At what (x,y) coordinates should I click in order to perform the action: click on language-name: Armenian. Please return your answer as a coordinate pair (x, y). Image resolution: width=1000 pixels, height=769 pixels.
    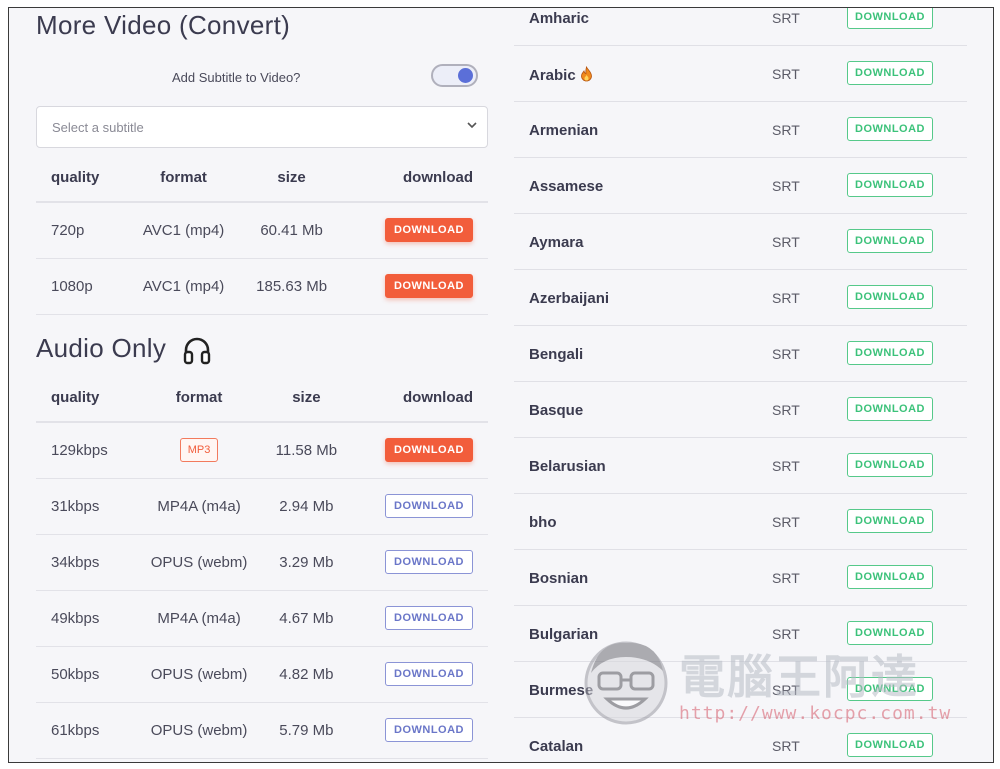
    Looking at the image, I should click on (564, 130).